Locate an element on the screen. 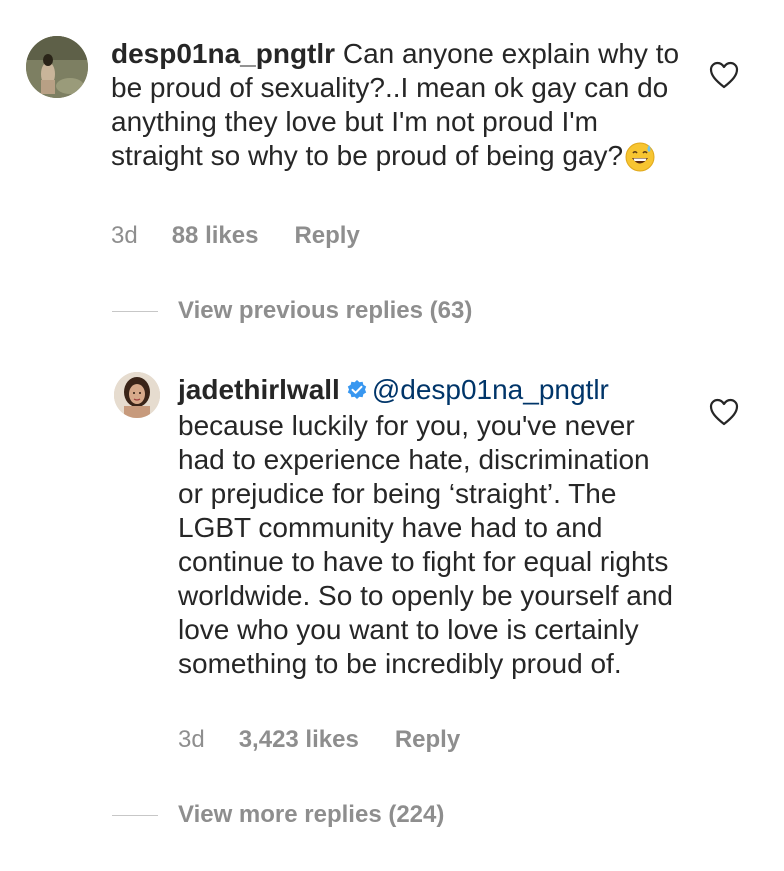 The height and width of the screenshot is (871, 784). view-more-replies-label: View more replies (224) is located at coordinates (311, 815).